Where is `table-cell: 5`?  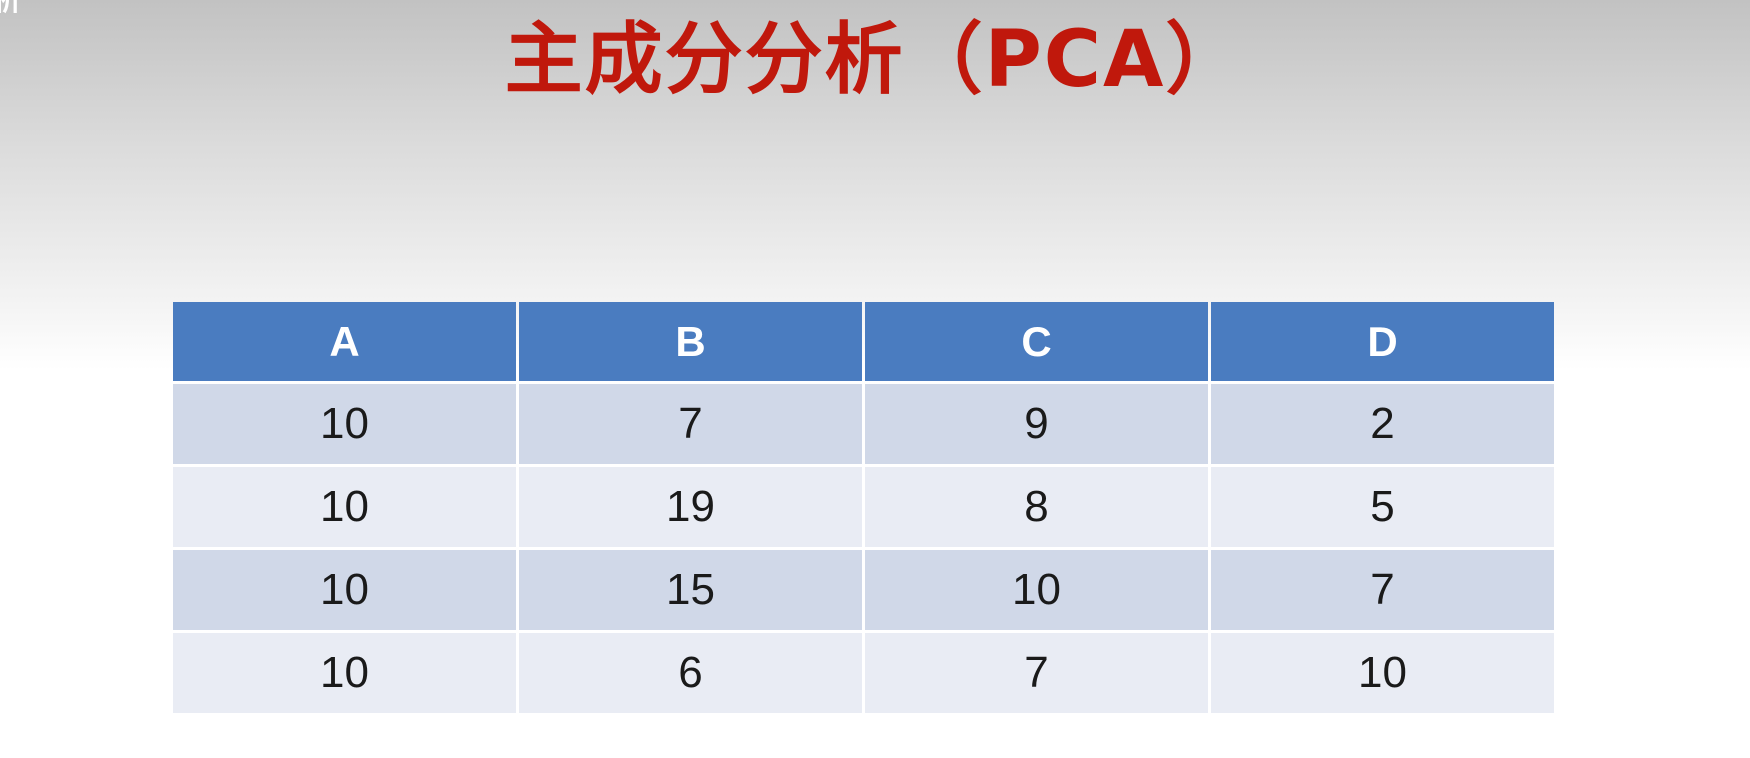
table-cell: 5 is located at coordinates (1382, 507).